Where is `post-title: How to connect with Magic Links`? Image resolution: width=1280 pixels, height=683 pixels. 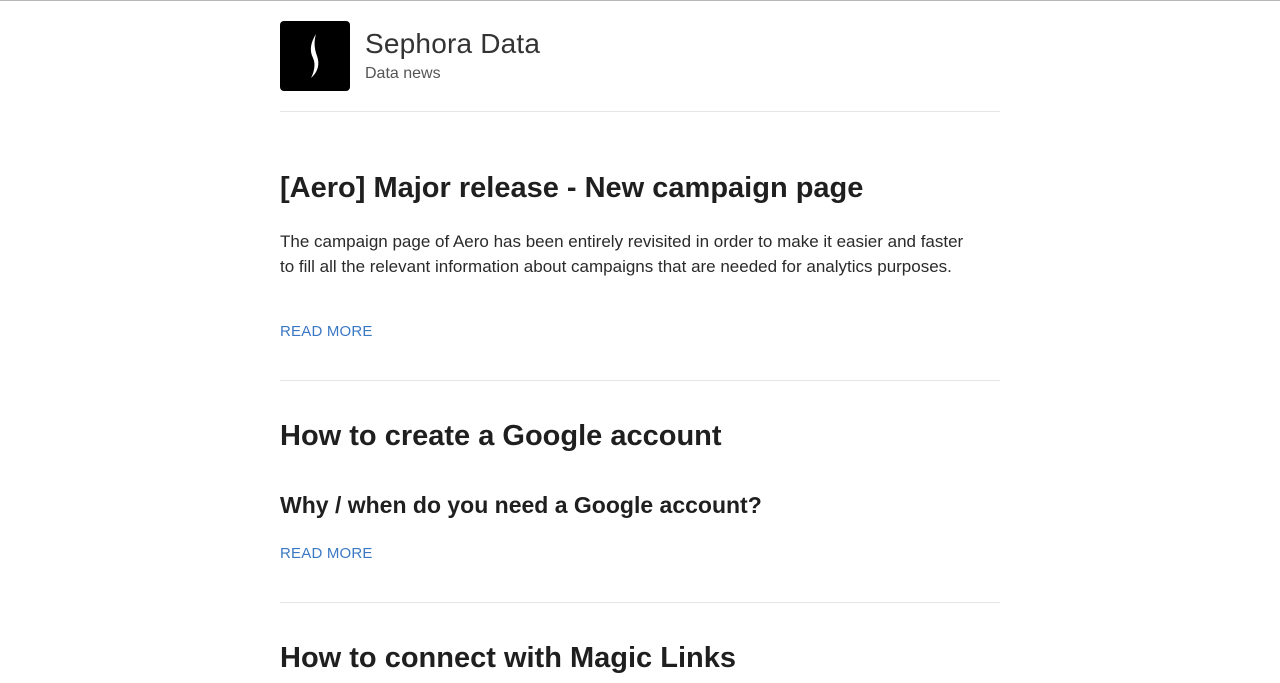 post-title: How to connect with Magic Links is located at coordinates (508, 658).